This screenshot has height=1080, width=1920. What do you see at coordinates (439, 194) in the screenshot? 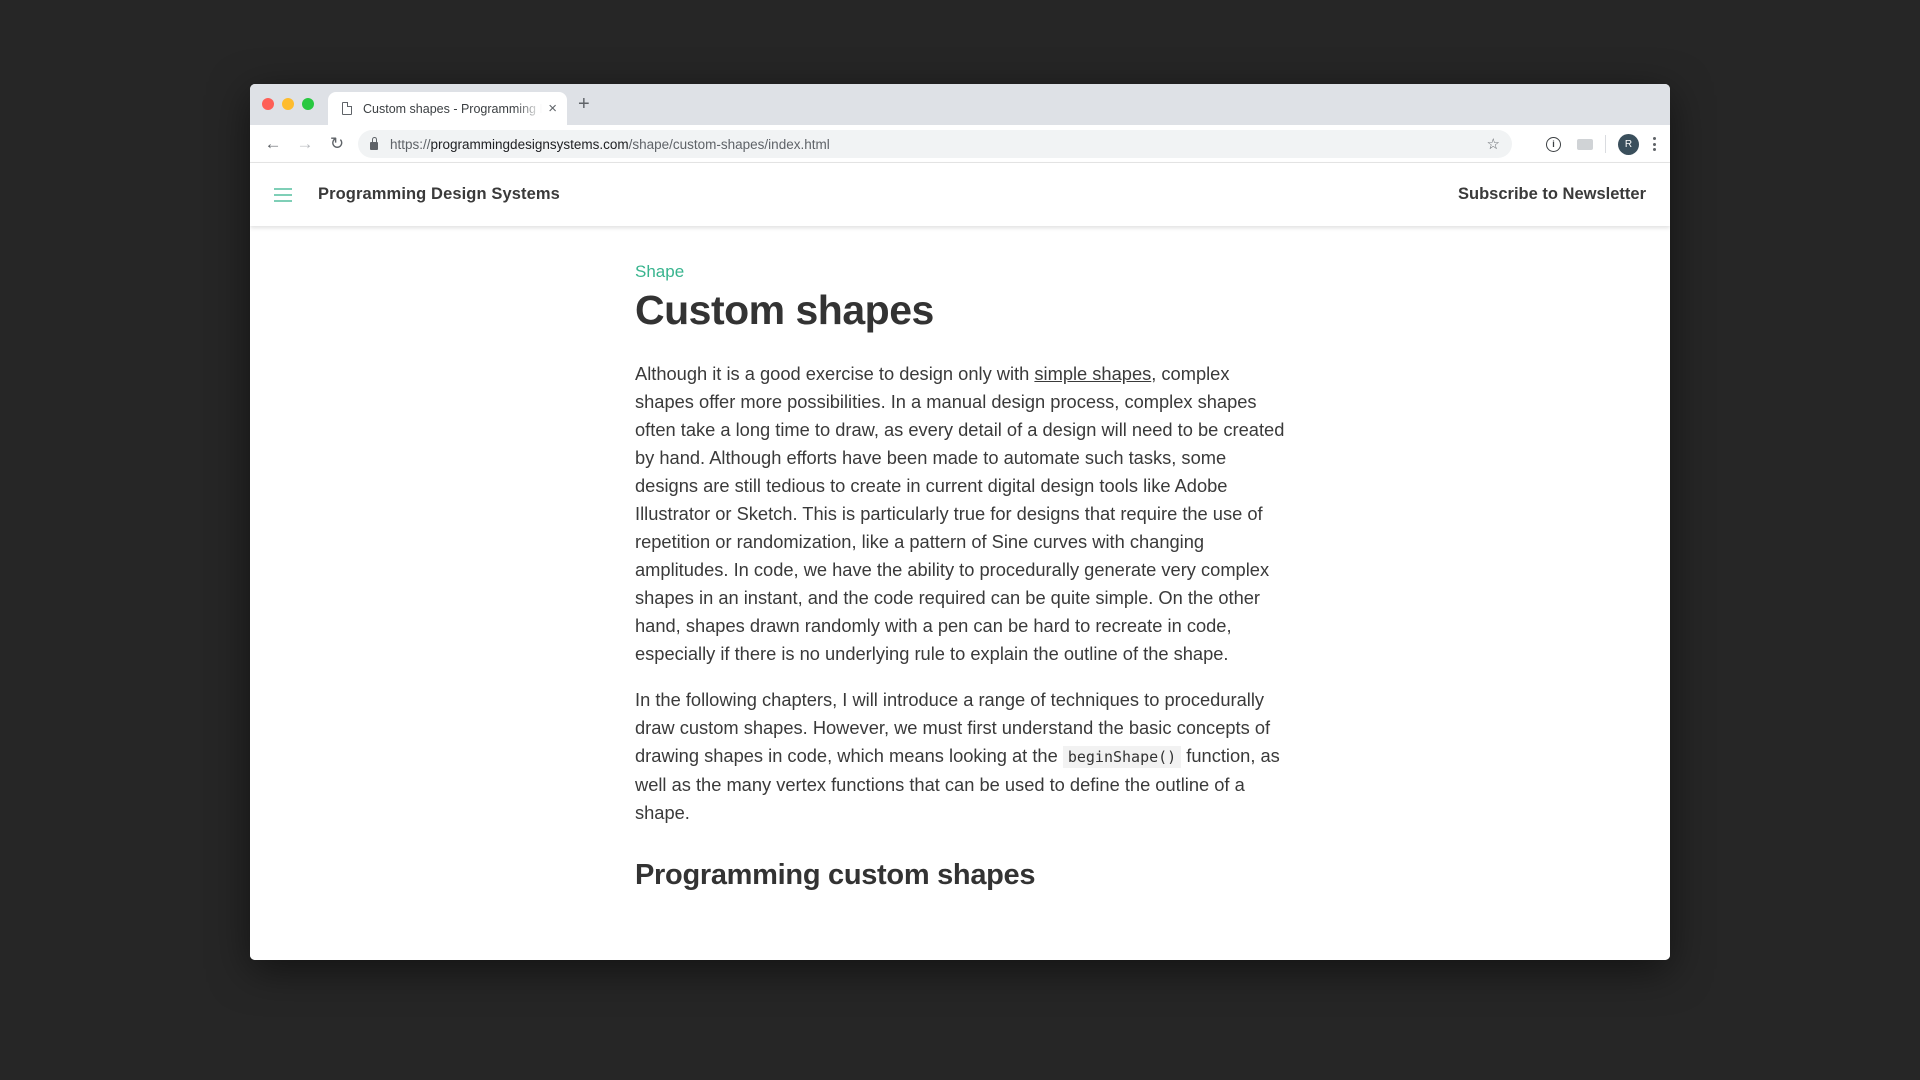
I see `site-title: Programming Design Systems` at bounding box center [439, 194].